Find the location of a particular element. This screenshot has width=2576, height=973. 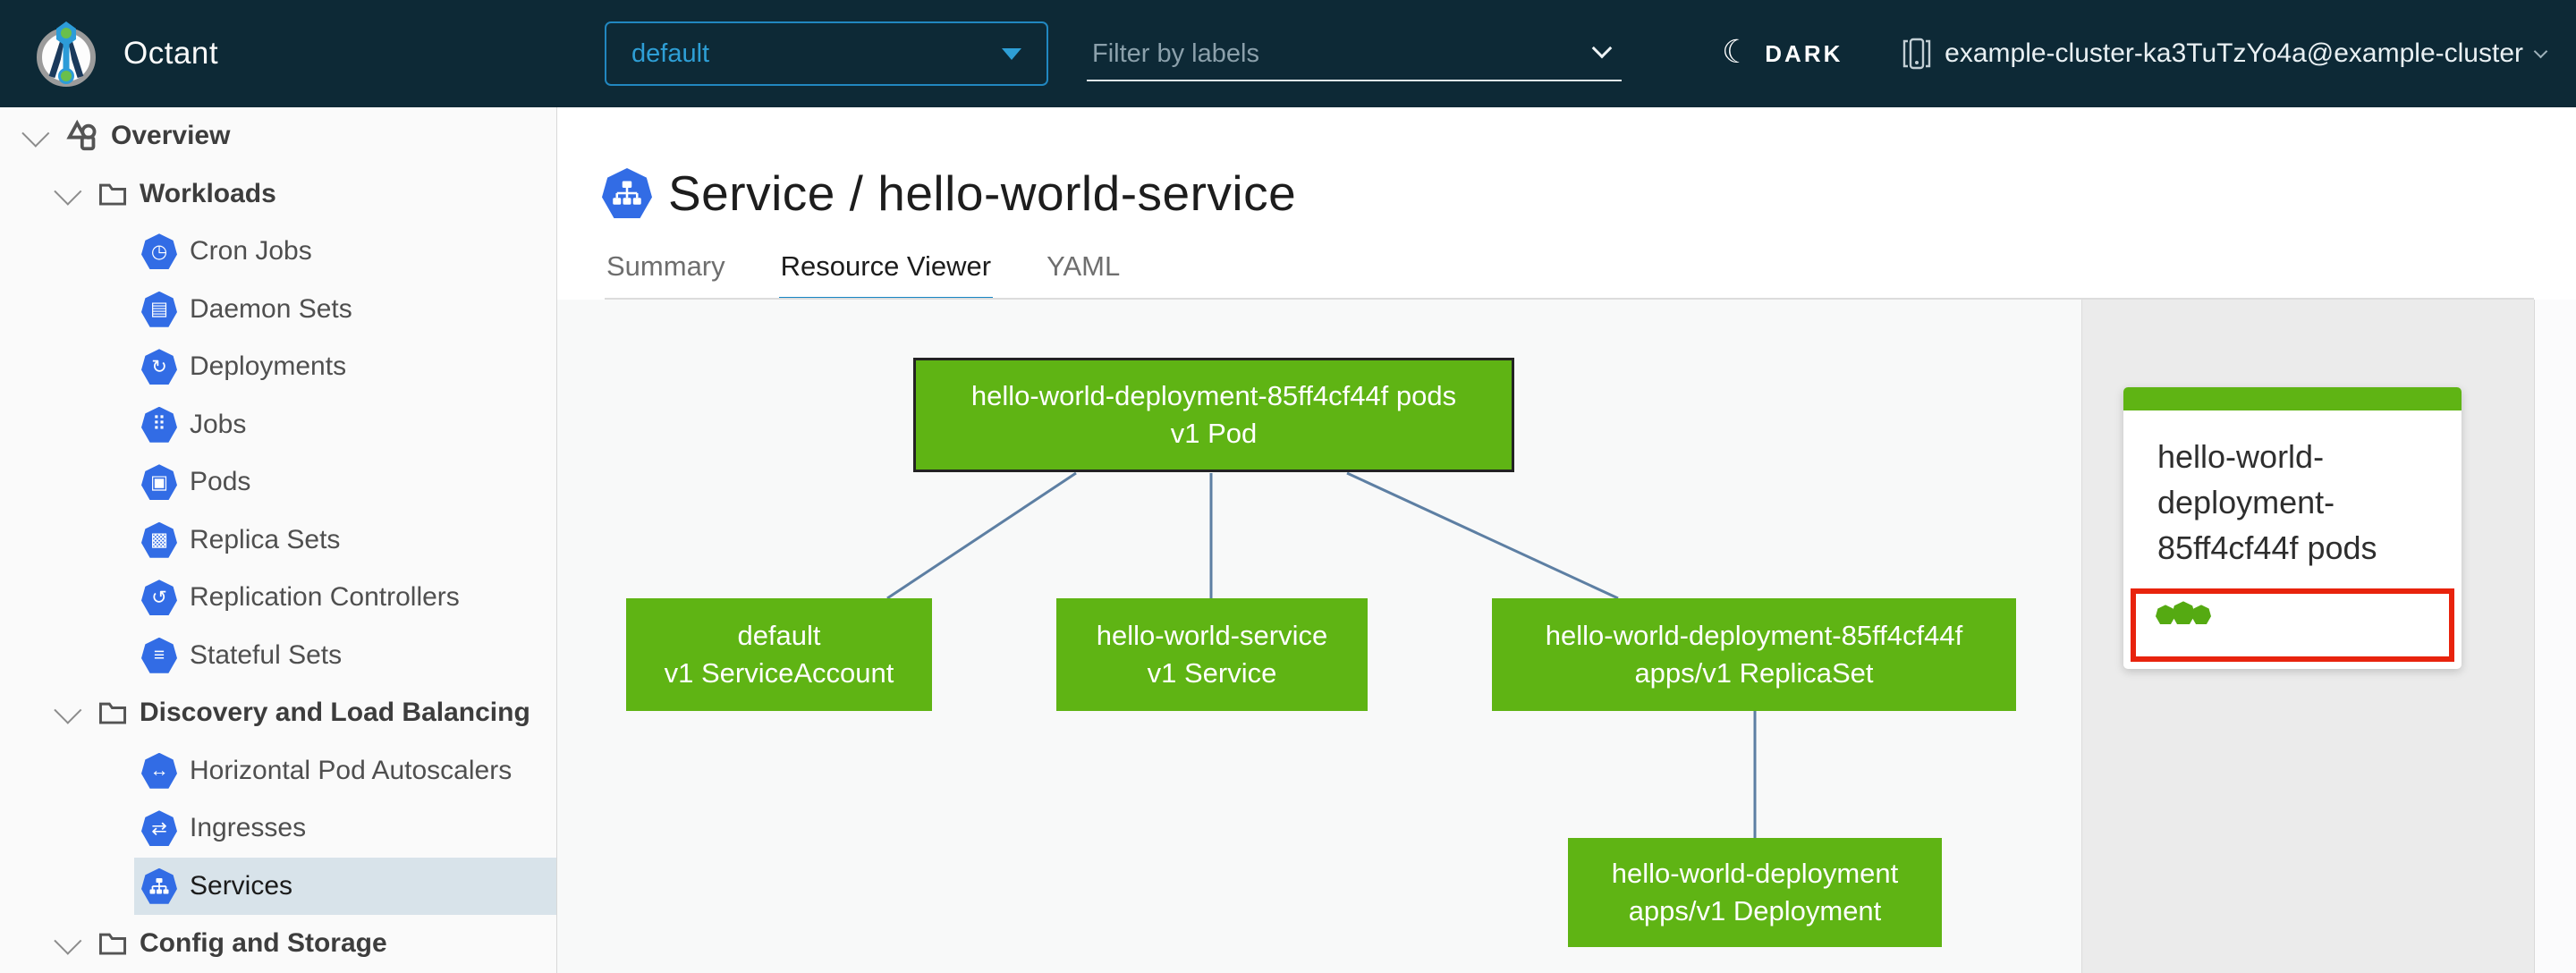

brand: Octant is located at coordinates (125, 53).